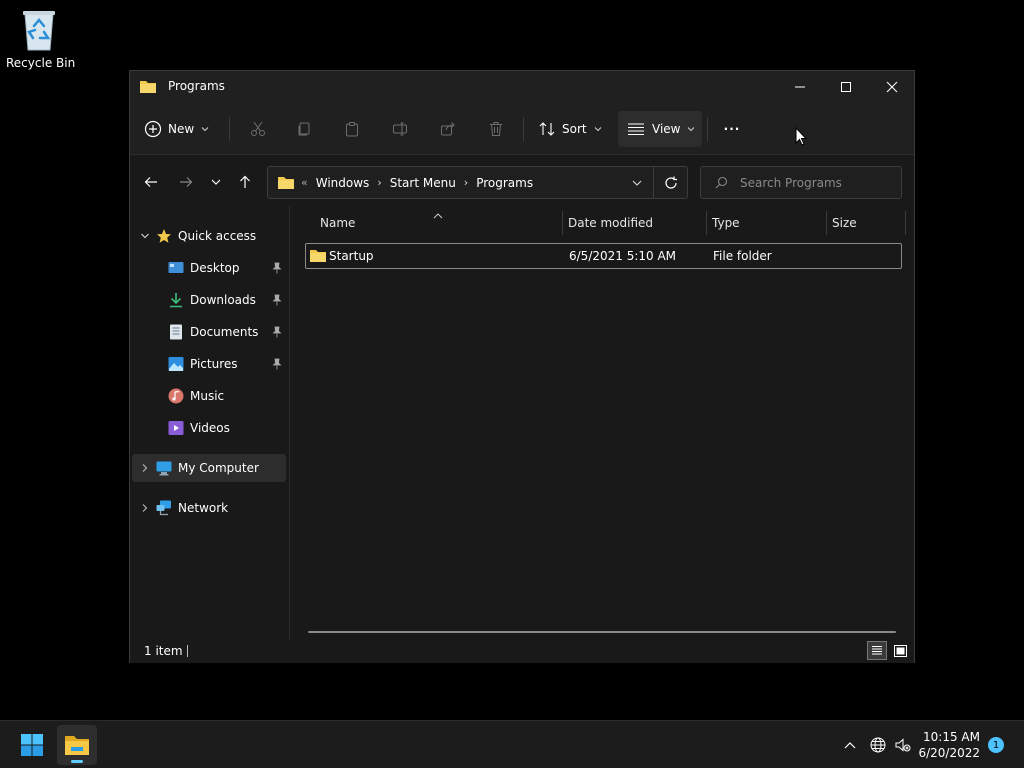  I want to click on sidebar-item-pictures: Pictures, so click(209, 364).